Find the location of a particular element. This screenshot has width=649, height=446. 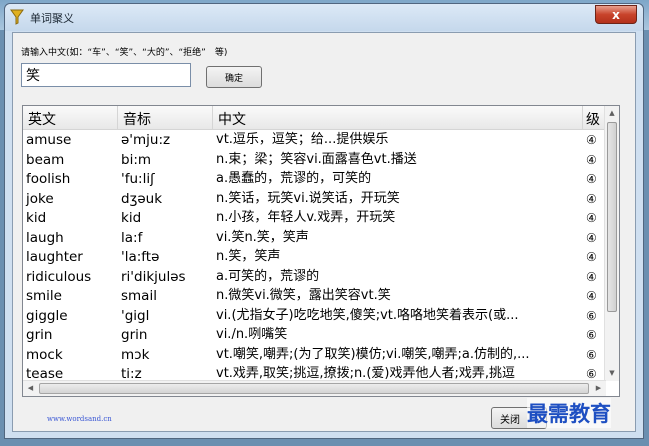

cell-english: beam is located at coordinates (45, 159).